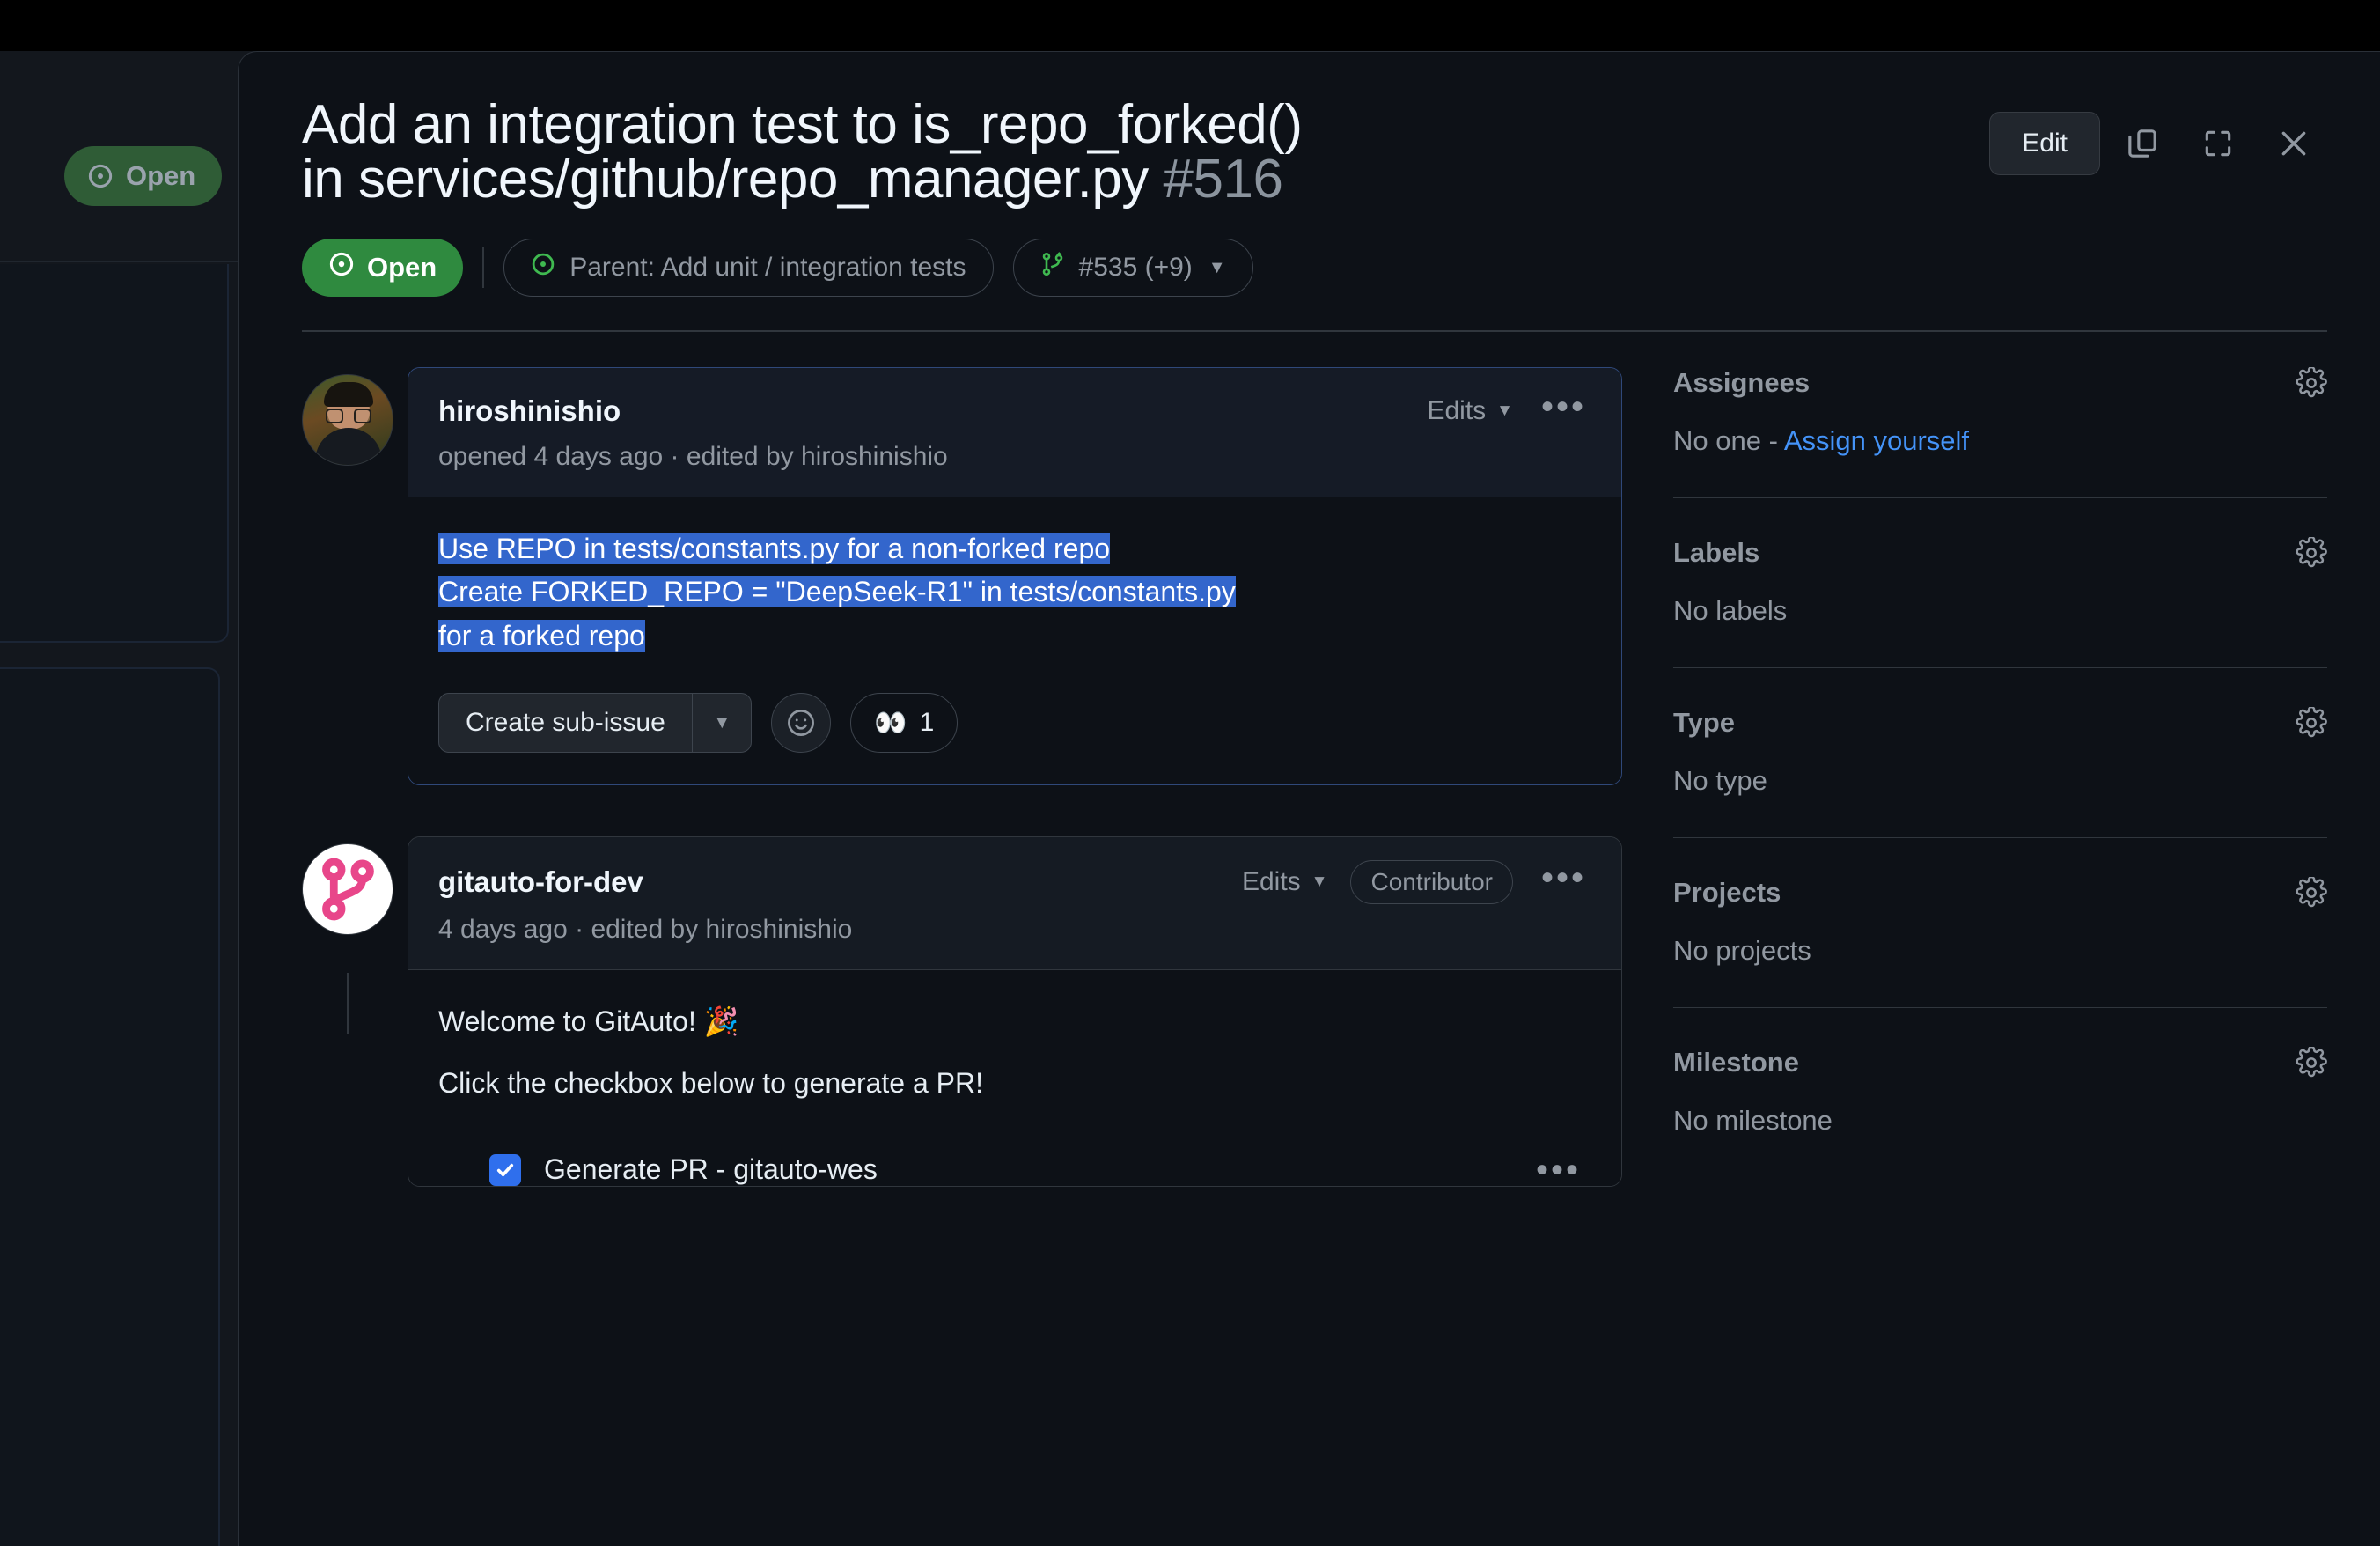 This screenshot has height=1546, width=2380. I want to click on comment-meta: 4 days ago · edited by hiroshinishio, so click(645, 930).